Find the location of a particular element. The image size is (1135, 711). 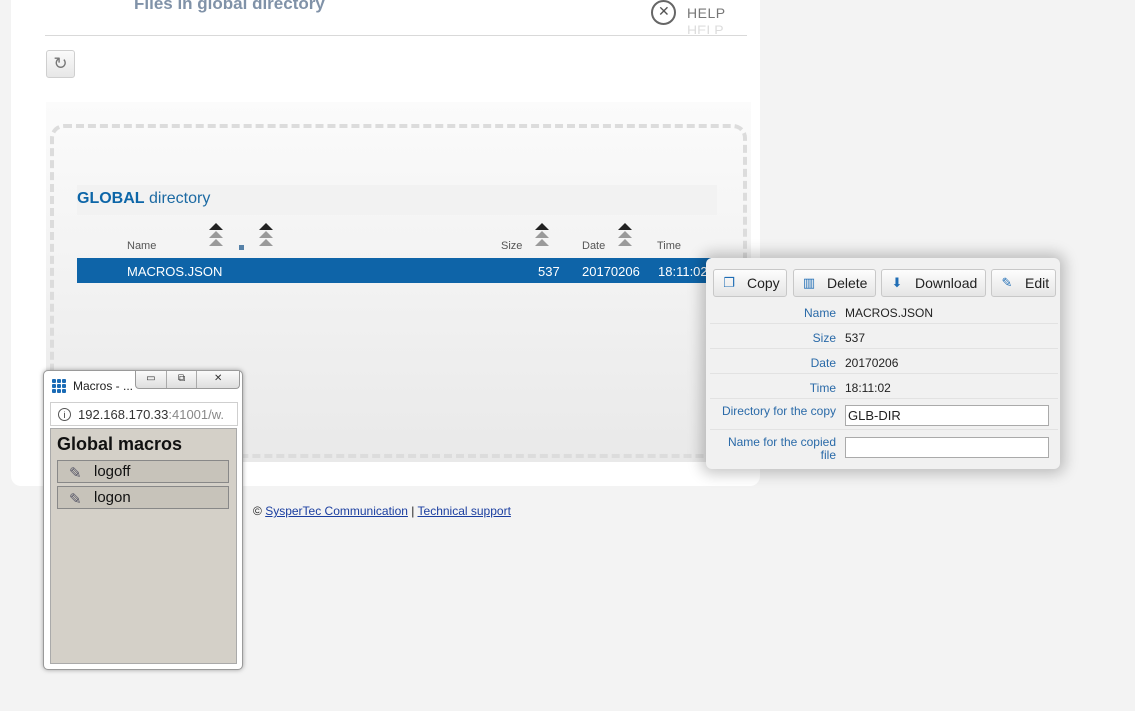

refresh-button: ↻ is located at coordinates (60, 64).